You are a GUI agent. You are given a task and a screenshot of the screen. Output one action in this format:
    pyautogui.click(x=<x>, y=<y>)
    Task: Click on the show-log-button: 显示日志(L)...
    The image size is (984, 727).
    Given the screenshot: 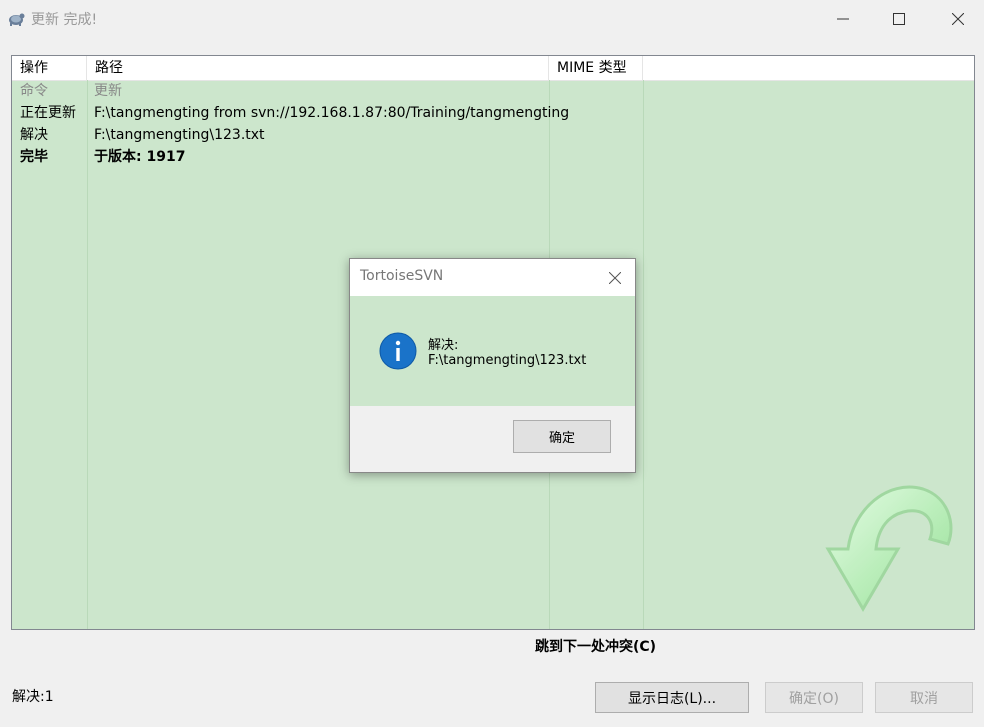 What is the action you would take?
    pyautogui.click(x=672, y=697)
    